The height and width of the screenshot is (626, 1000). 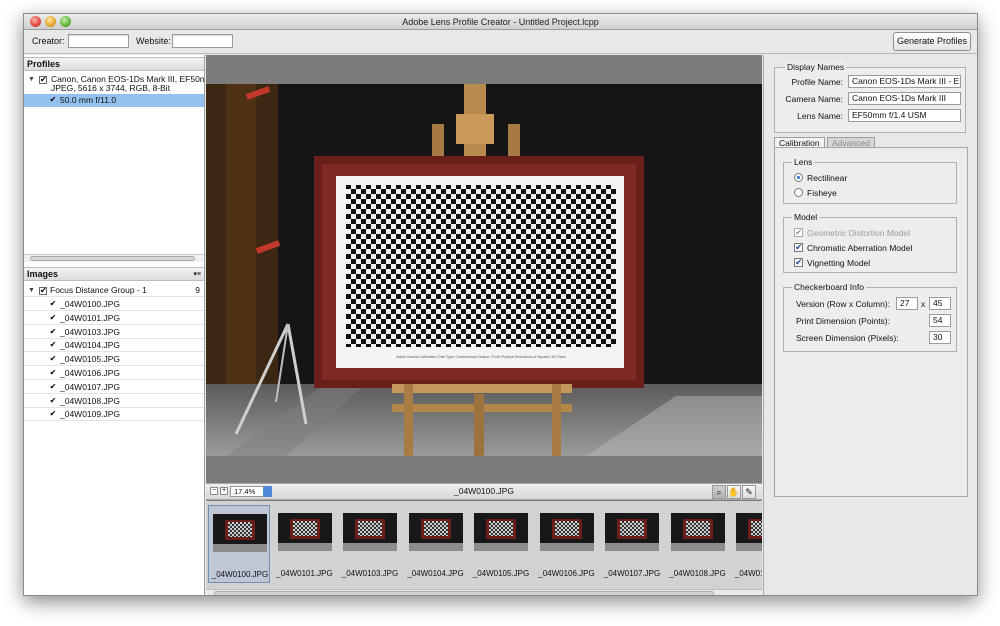 I want to click on image-list-item: ✔ _04W0104.JPG, so click(x=114, y=346).